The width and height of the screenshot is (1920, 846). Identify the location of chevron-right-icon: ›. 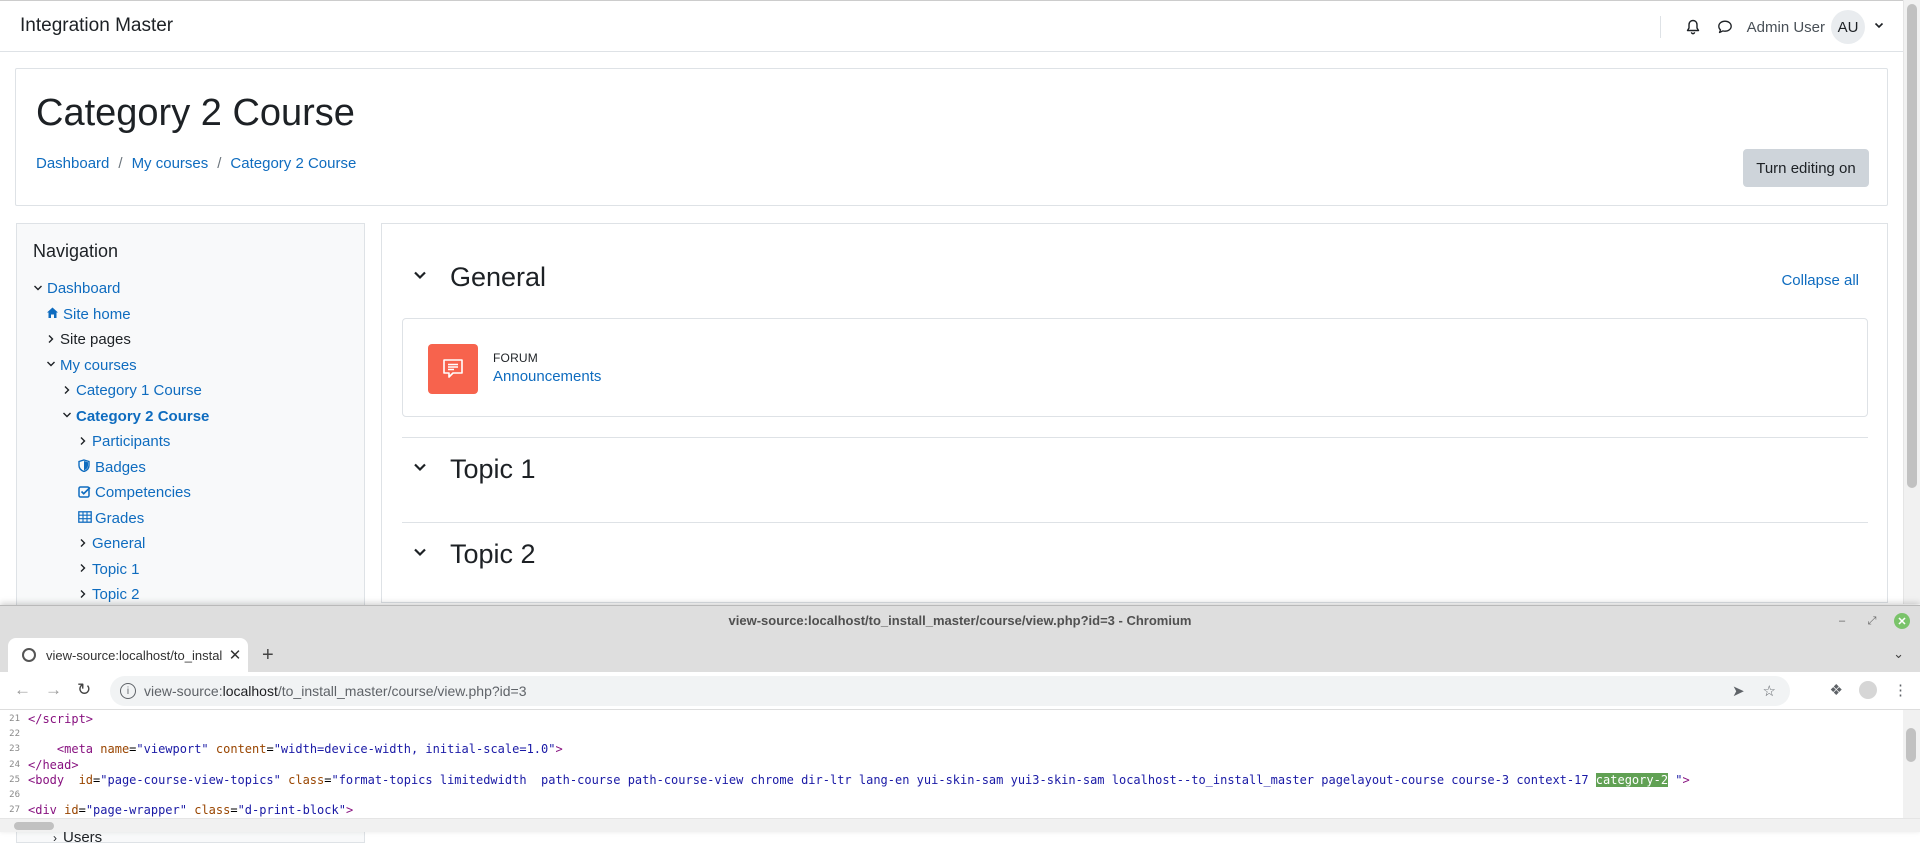
(55, 838).